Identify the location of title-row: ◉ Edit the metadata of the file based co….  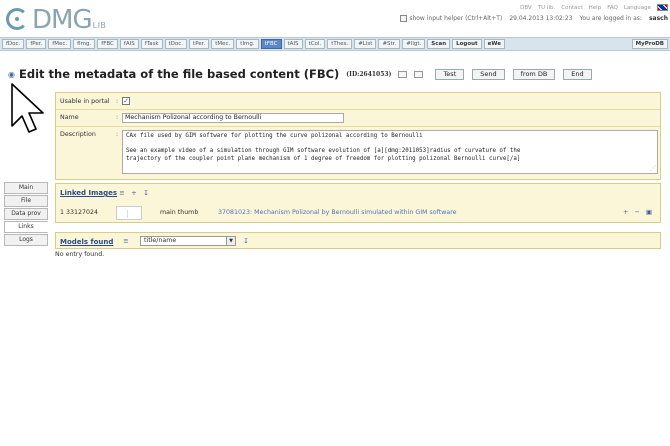
(300, 74).